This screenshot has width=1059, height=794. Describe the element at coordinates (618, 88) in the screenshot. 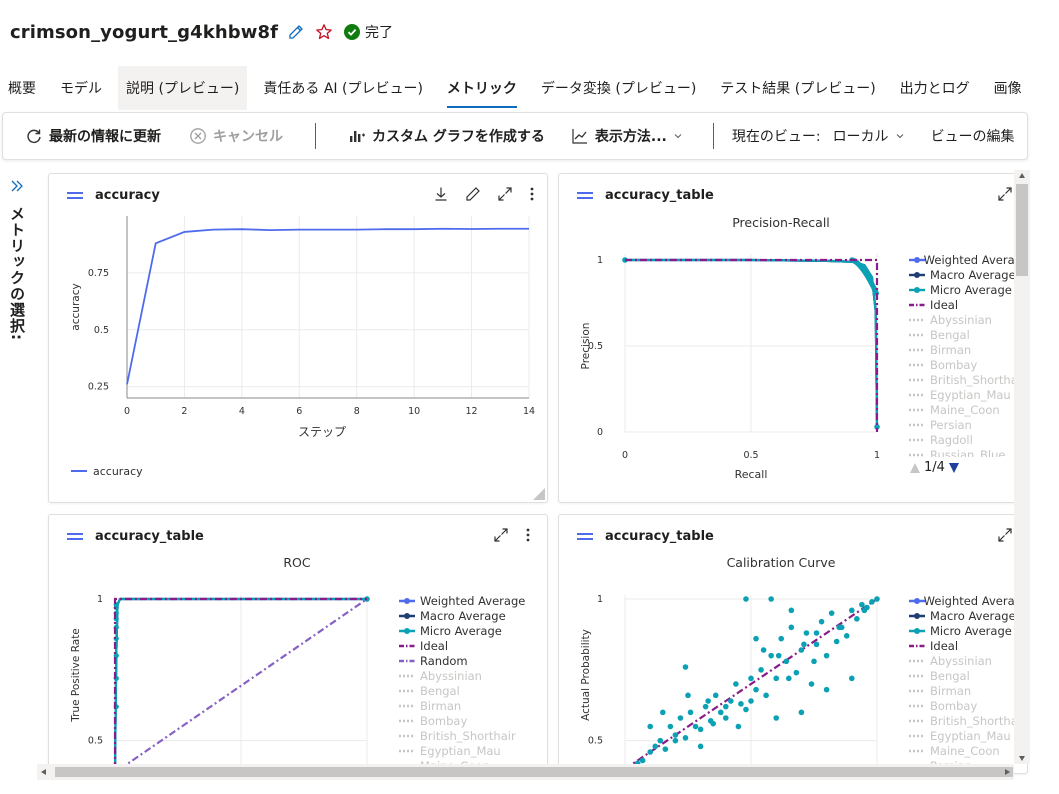

I see `tab-data-transformation: データ変換 (プレビュー)` at that location.